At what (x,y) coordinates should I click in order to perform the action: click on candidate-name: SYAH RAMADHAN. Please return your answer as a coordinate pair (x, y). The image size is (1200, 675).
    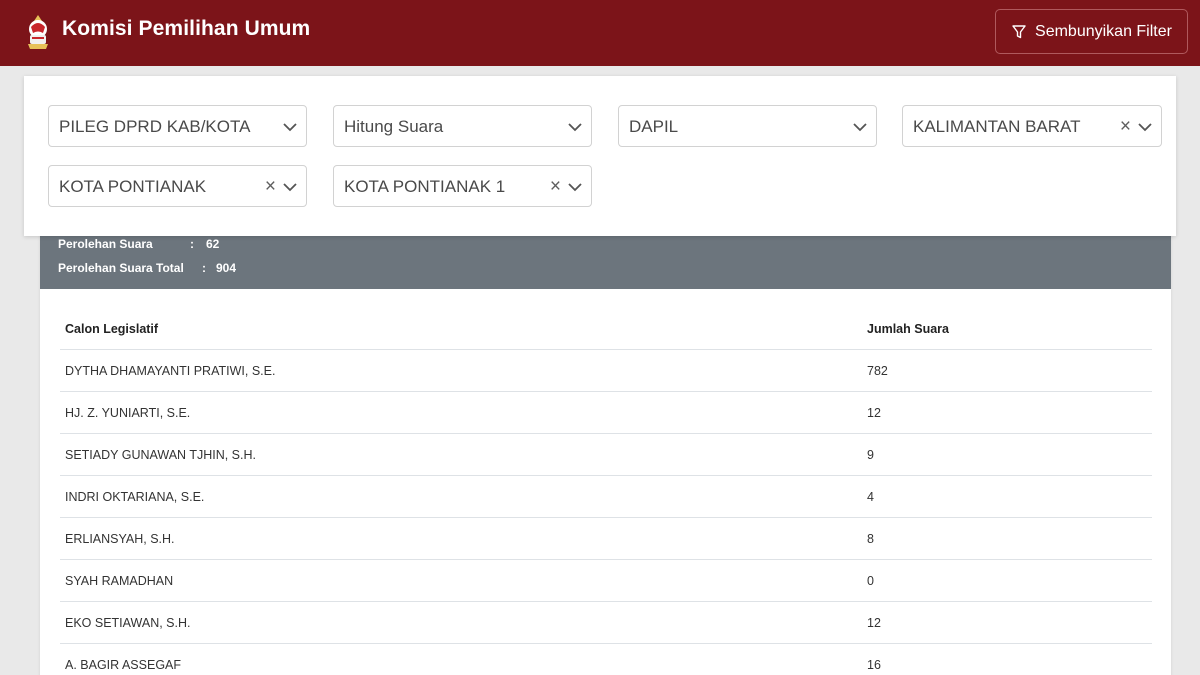
    Looking at the image, I should click on (119, 580).